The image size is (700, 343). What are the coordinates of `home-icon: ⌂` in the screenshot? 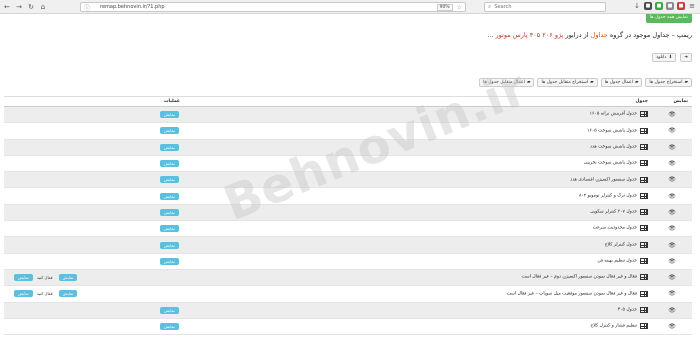 It's located at (43, 7).